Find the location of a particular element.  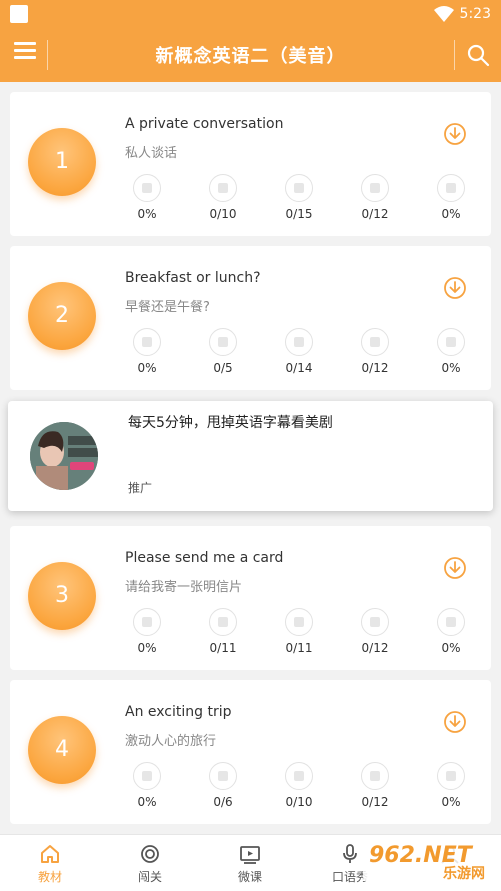

home-icon is located at coordinates (50, 854).